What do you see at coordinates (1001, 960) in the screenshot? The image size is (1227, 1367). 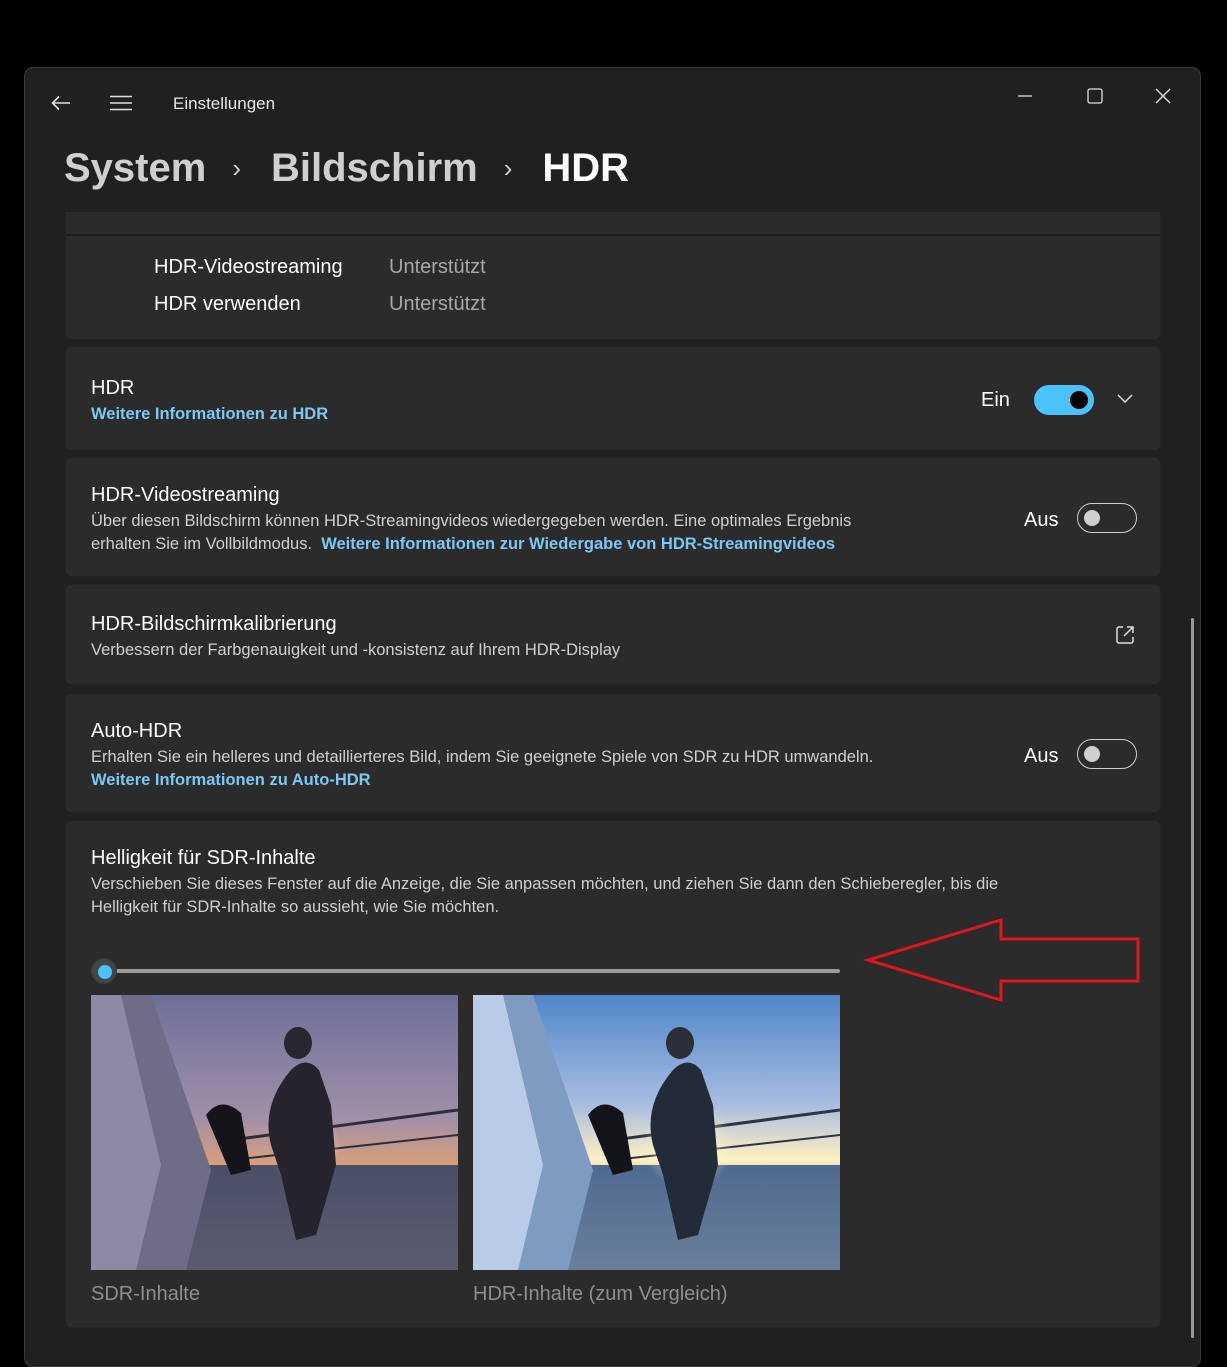 I see `red-arrow-annotation-icon` at bounding box center [1001, 960].